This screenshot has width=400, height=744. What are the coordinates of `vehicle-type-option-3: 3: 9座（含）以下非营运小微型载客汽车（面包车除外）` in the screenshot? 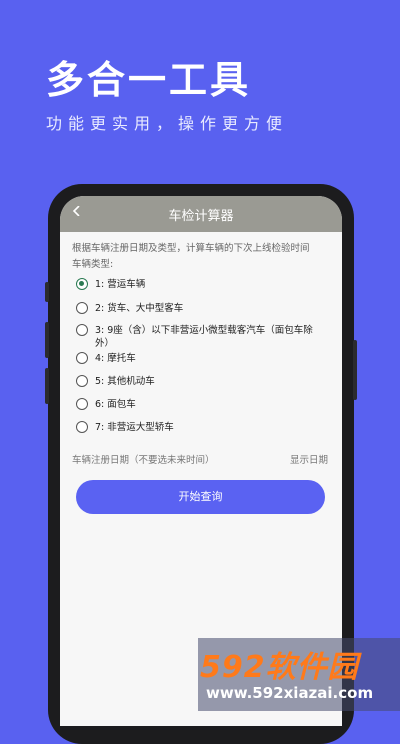 It's located at (199, 337).